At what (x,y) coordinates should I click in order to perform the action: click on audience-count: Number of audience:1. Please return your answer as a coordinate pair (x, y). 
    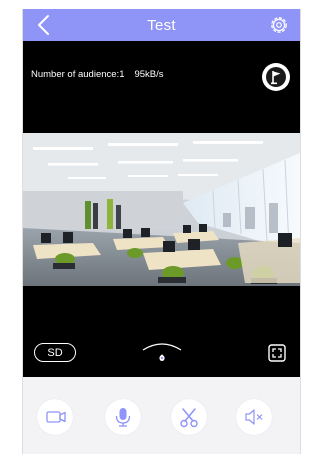
    Looking at the image, I should click on (78, 74).